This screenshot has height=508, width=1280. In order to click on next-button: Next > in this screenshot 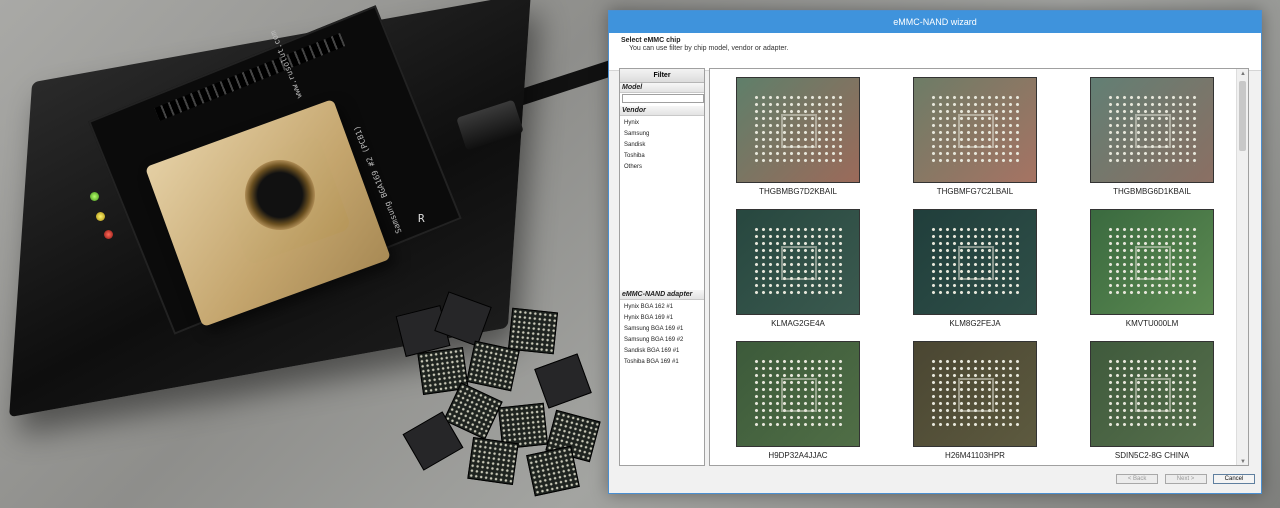, I will do `click(1185, 478)`.